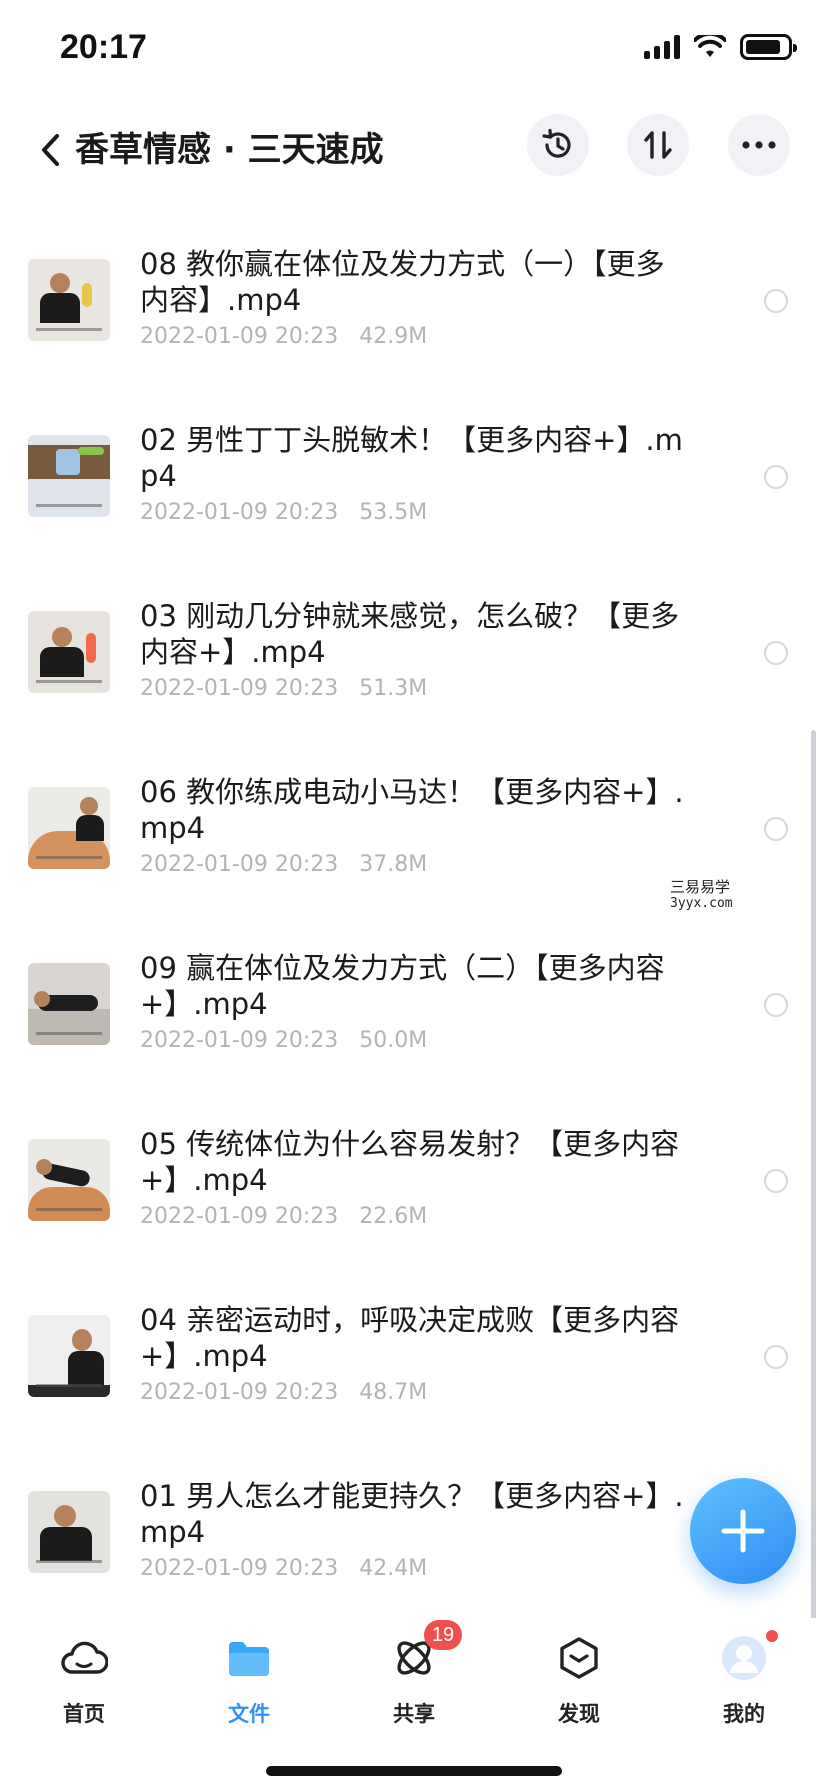  I want to click on status-time: 20:17, so click(103, 47).